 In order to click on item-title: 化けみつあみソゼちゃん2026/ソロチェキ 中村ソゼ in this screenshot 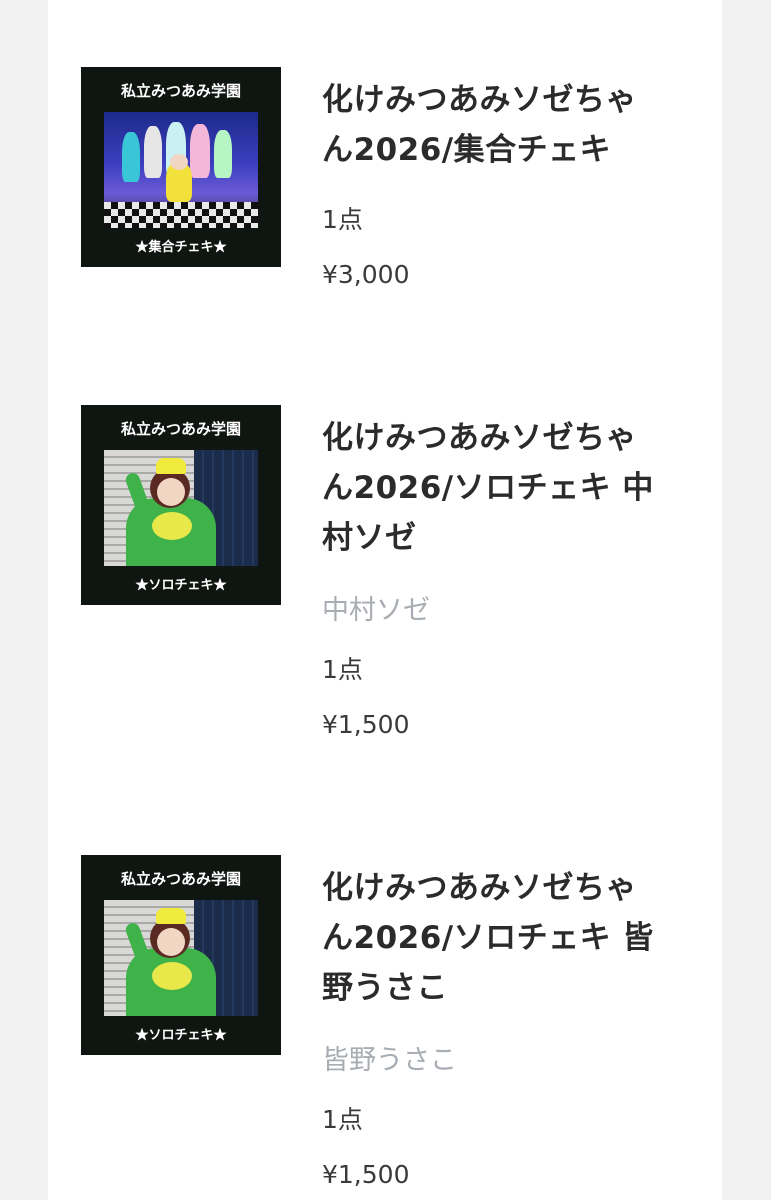, I will do `click(495, 488)`.